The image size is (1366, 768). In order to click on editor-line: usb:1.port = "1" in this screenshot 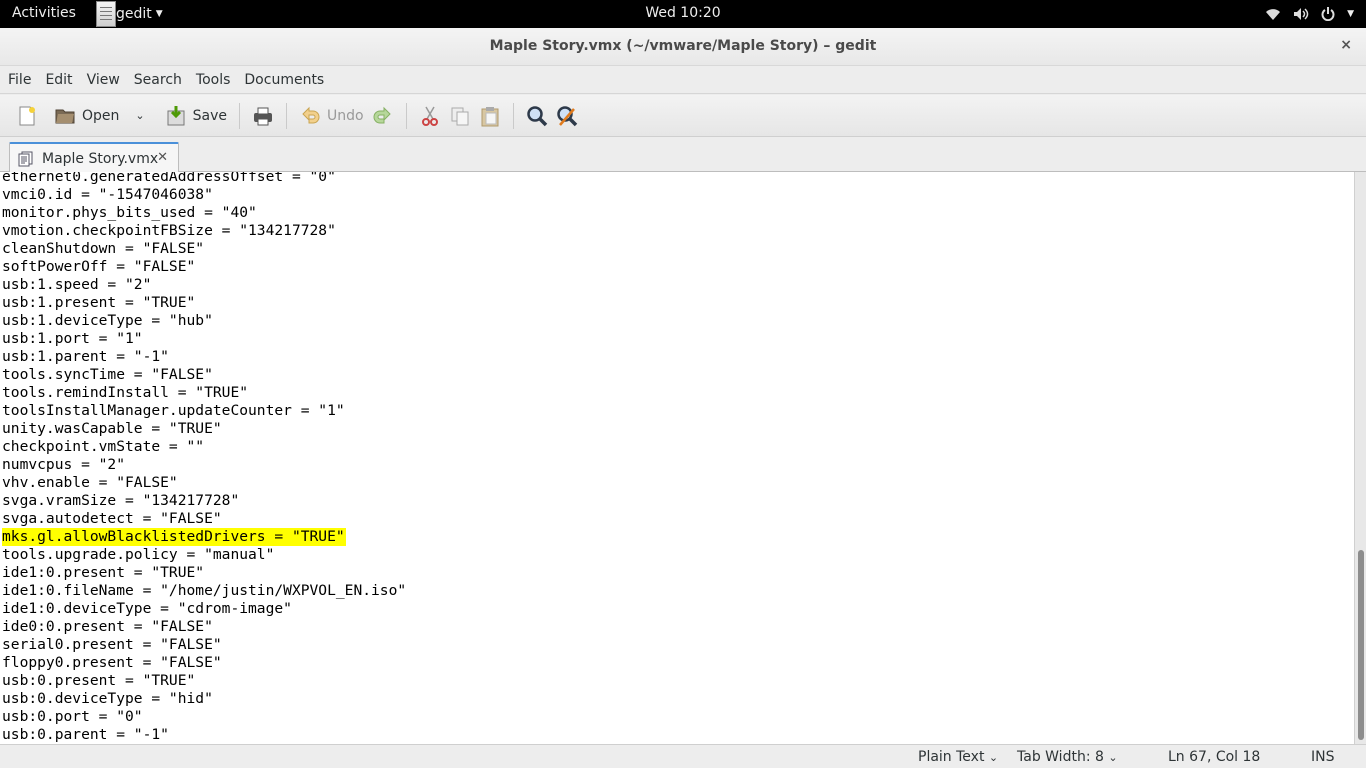, I will do `click(72, 338)`.